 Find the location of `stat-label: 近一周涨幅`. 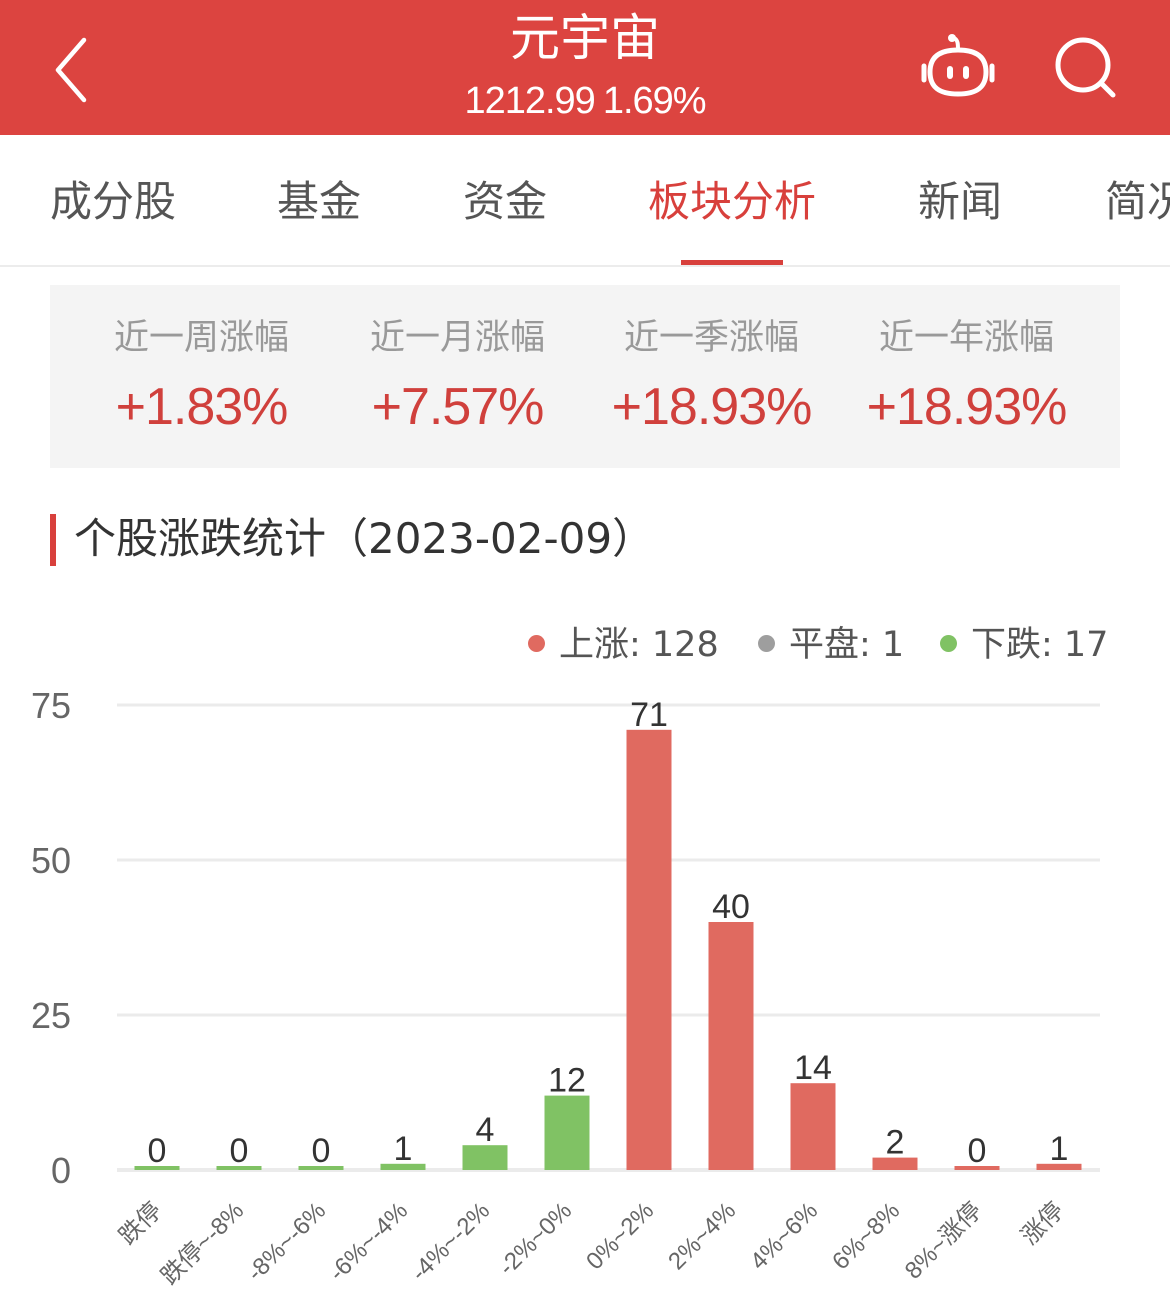

stat-label: 近一周涨幅 is located at coordinates (201, 338).